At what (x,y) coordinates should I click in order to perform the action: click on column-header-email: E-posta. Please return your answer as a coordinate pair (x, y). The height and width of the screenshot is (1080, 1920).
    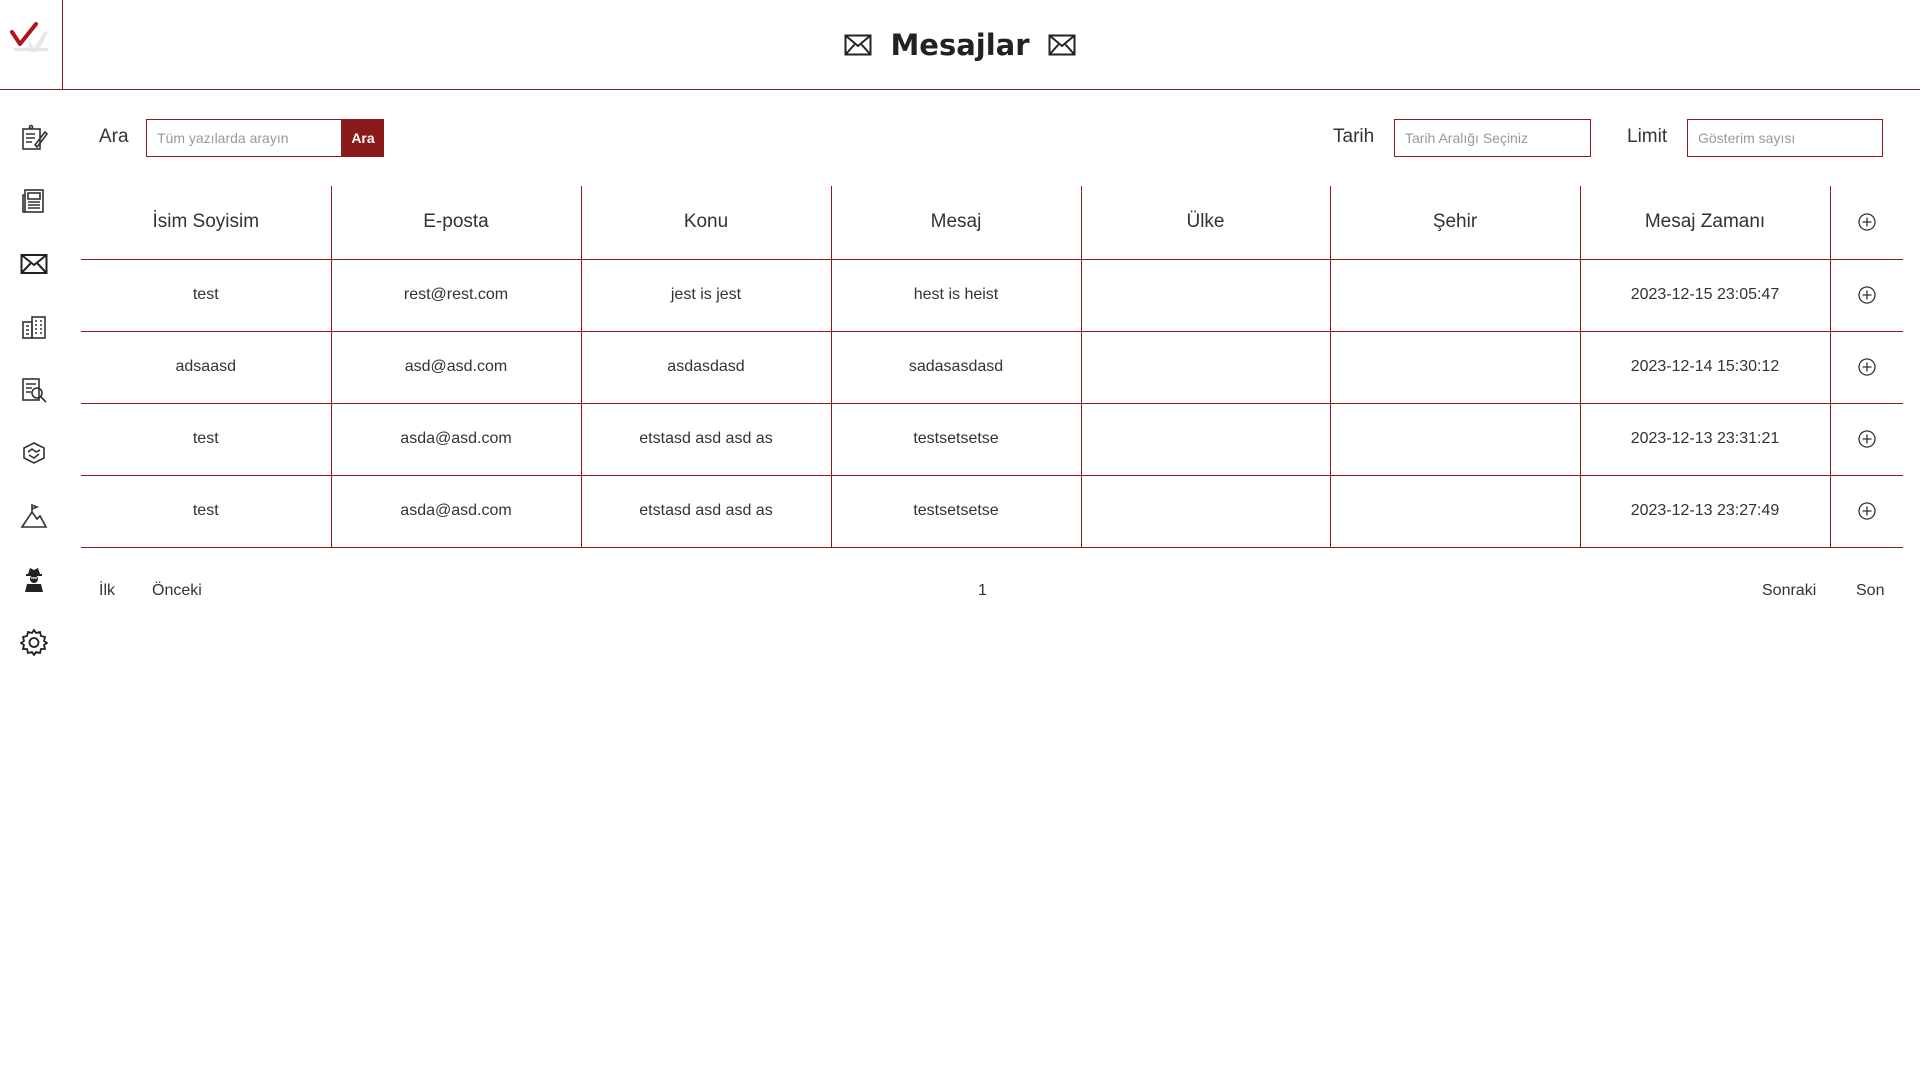
    Looking at the image, I should click on (456, 223).